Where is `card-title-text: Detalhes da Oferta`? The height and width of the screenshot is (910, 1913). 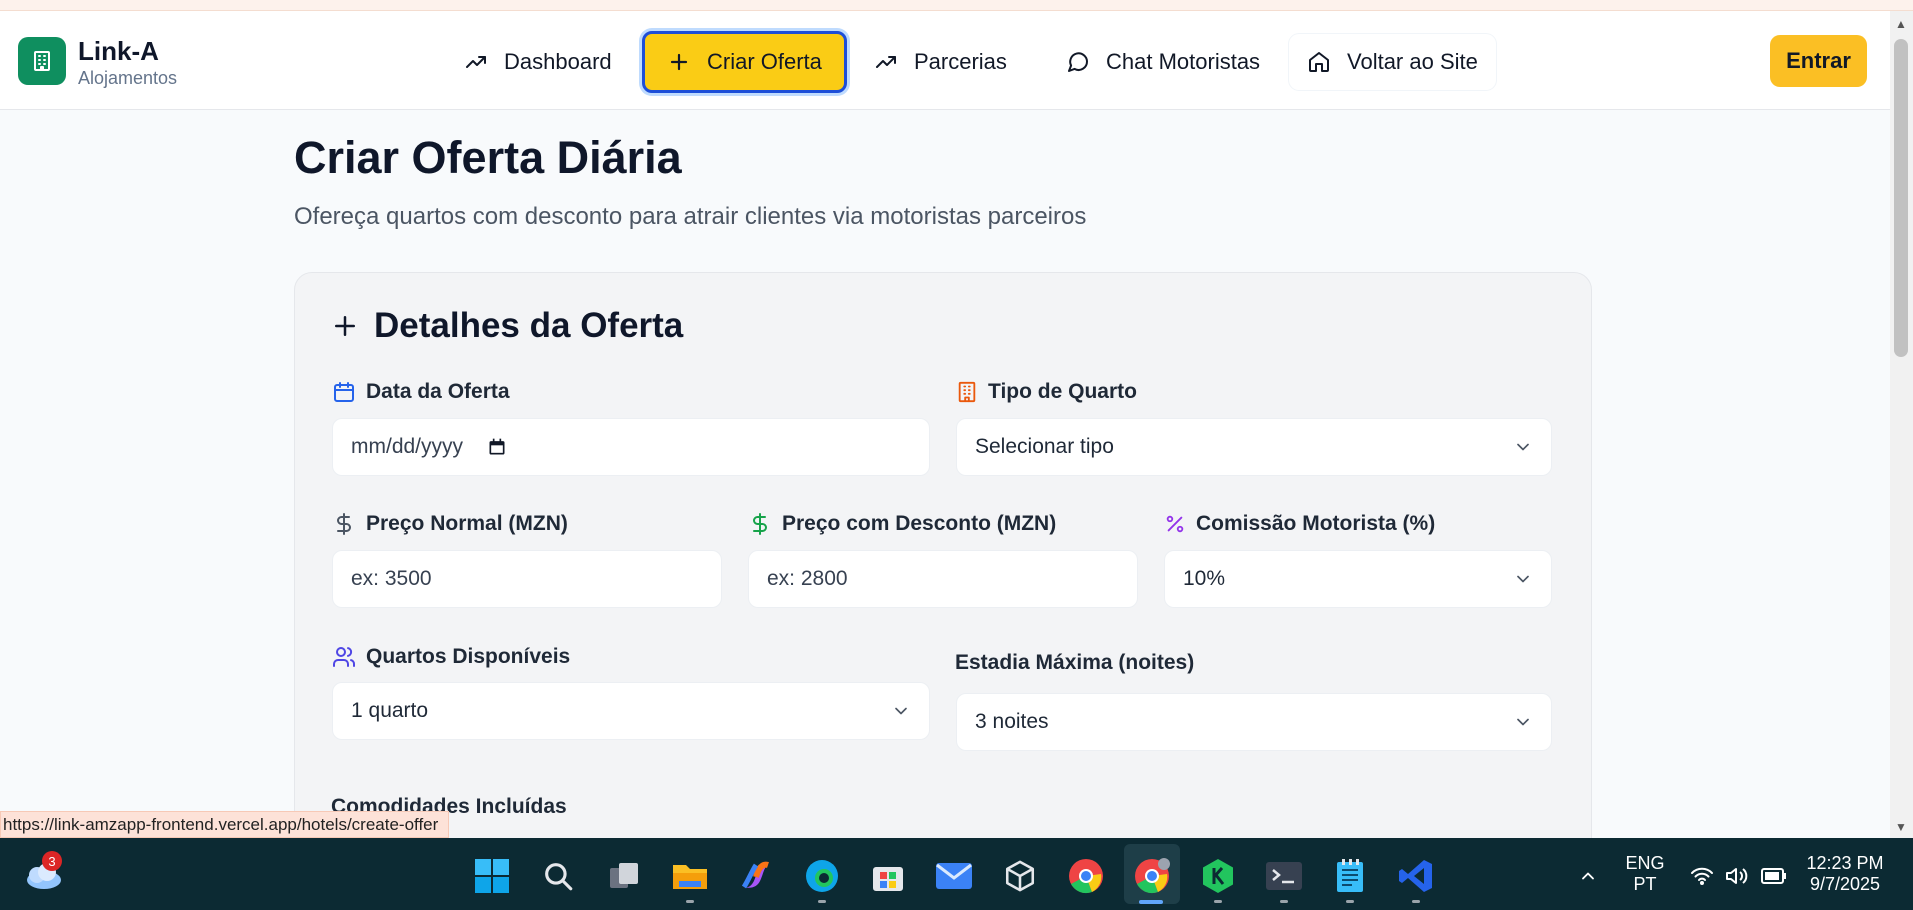
card-title-text: Detalhes da Oferta is located at coordinates (529, 325).